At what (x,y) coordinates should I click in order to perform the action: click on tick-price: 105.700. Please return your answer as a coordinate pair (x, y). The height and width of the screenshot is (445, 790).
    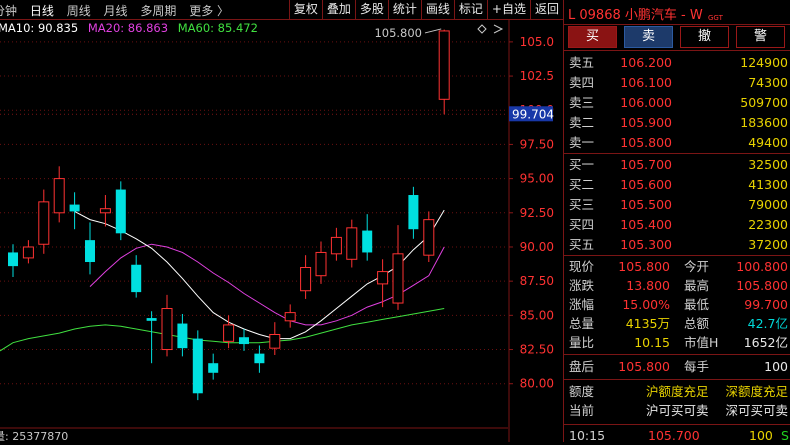
    Looking at the image, I should click on (674, 435).